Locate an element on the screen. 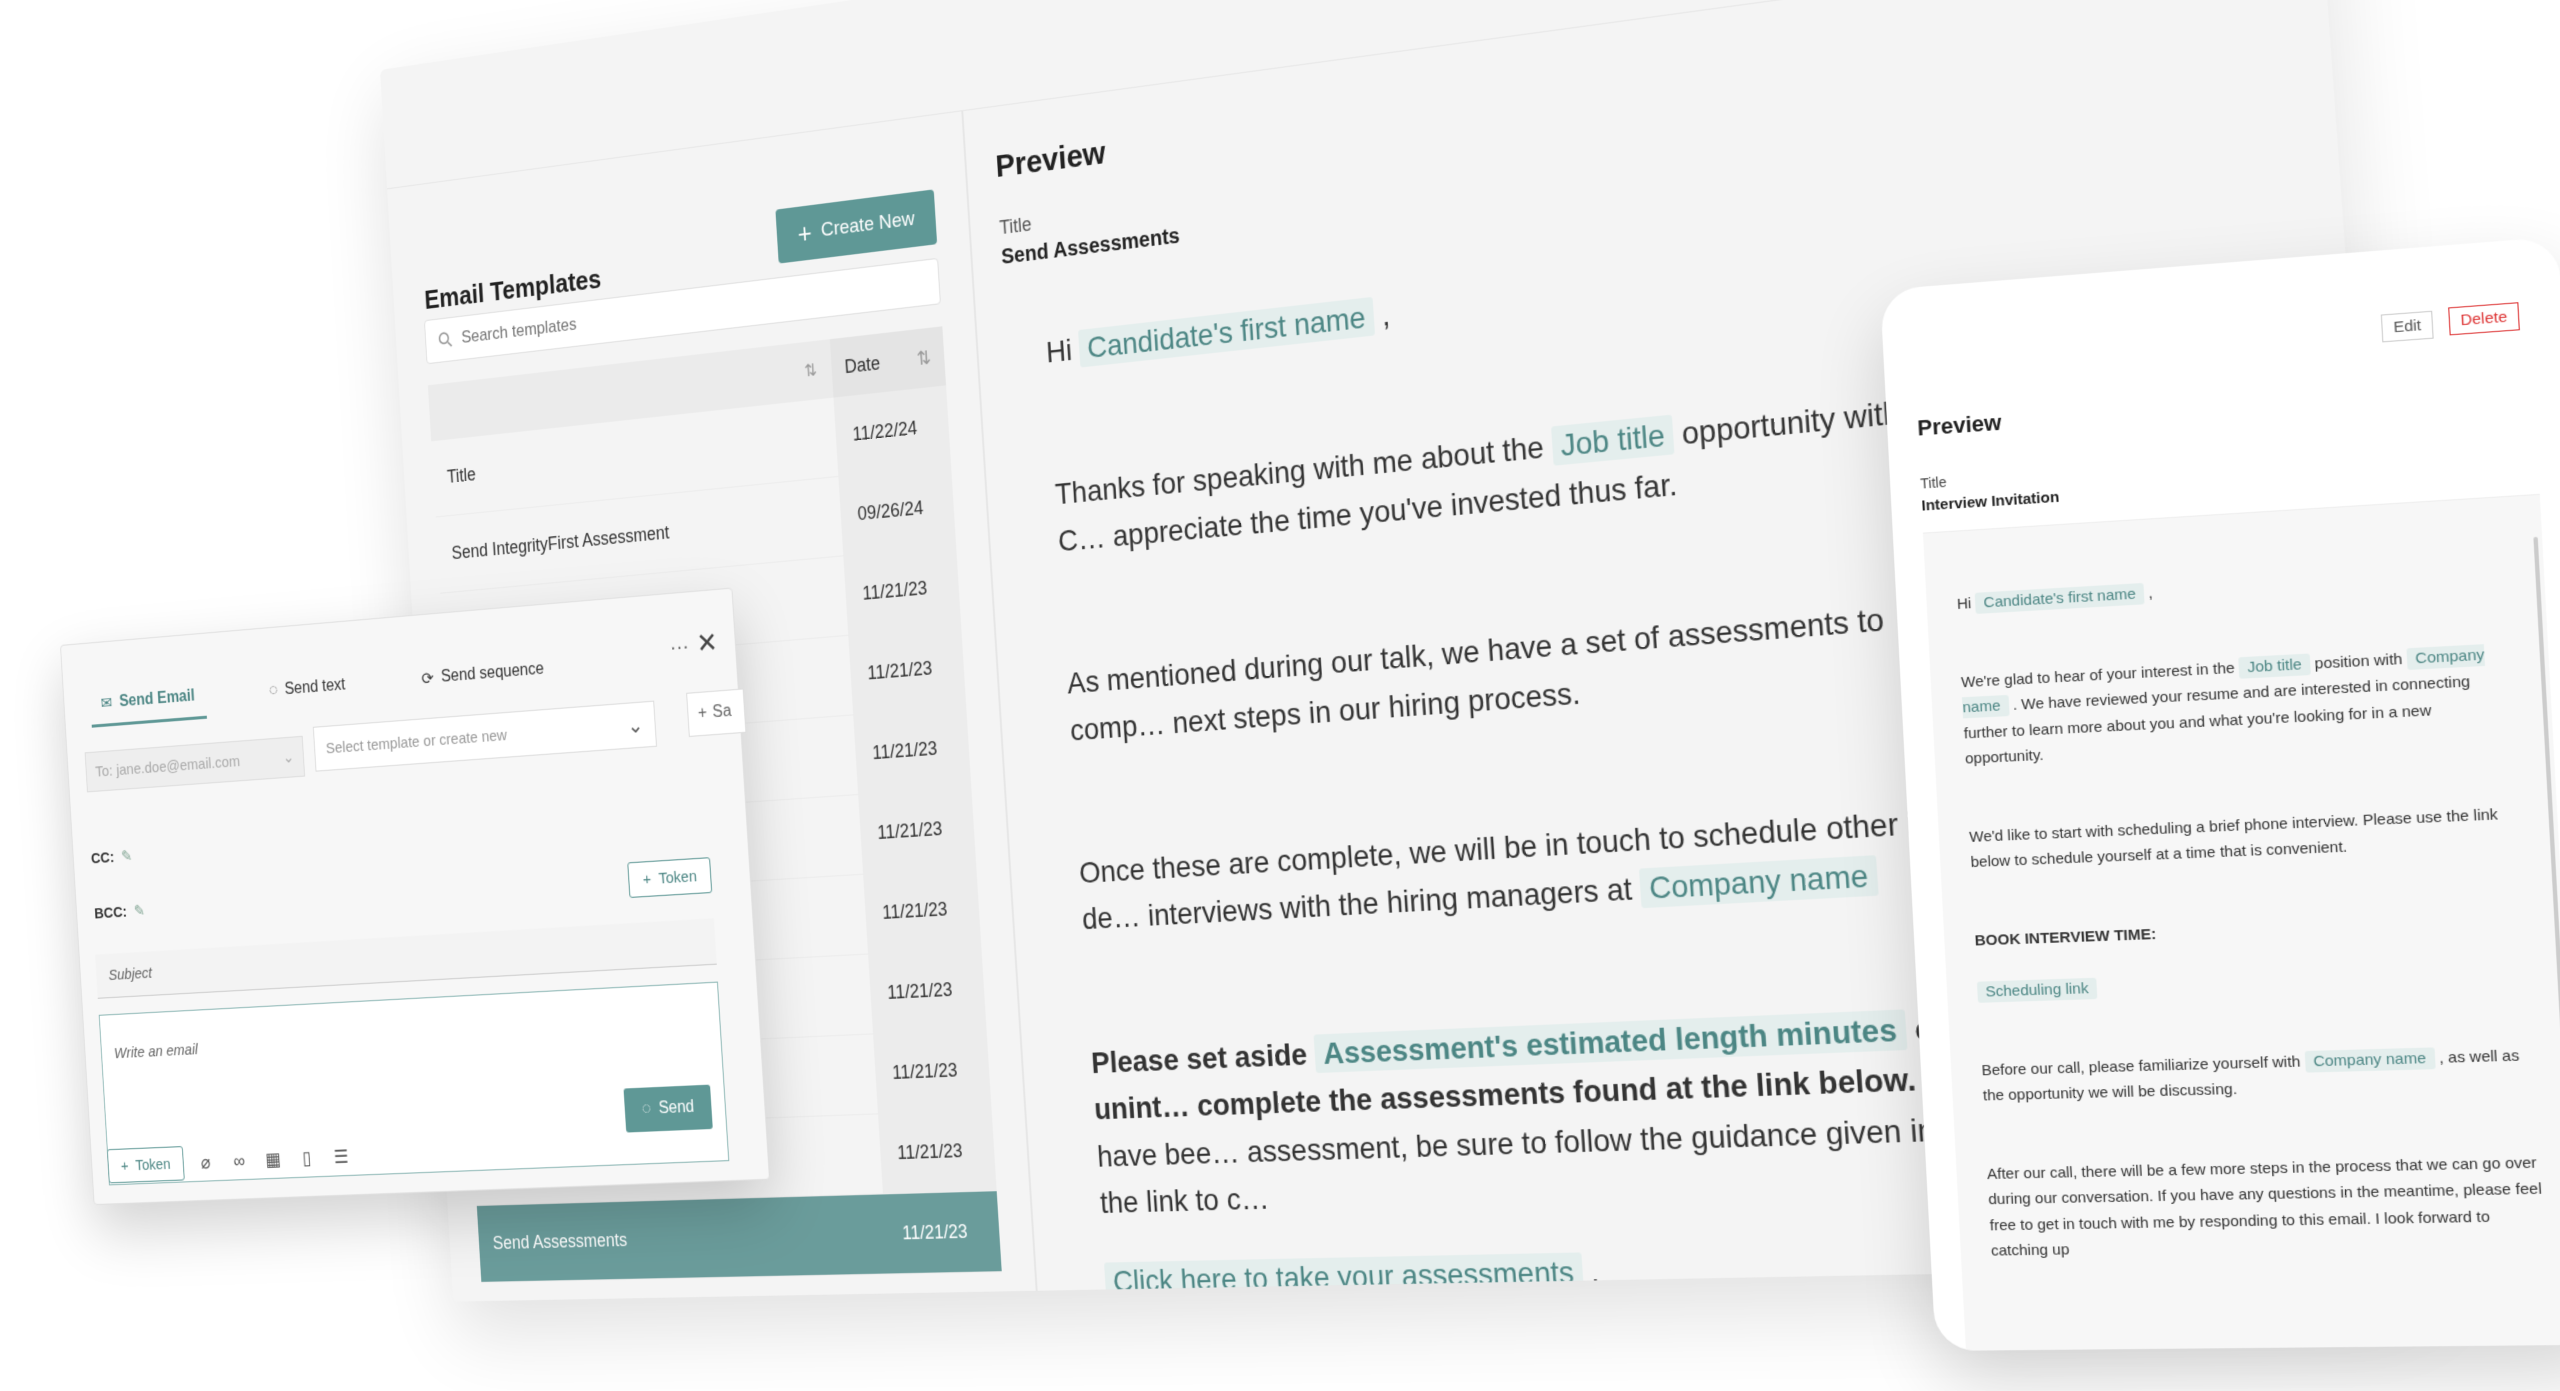 The height and width of the screenshot is (1391, 2560). list-icon: ☰ is located at coordinates (340, 1157).